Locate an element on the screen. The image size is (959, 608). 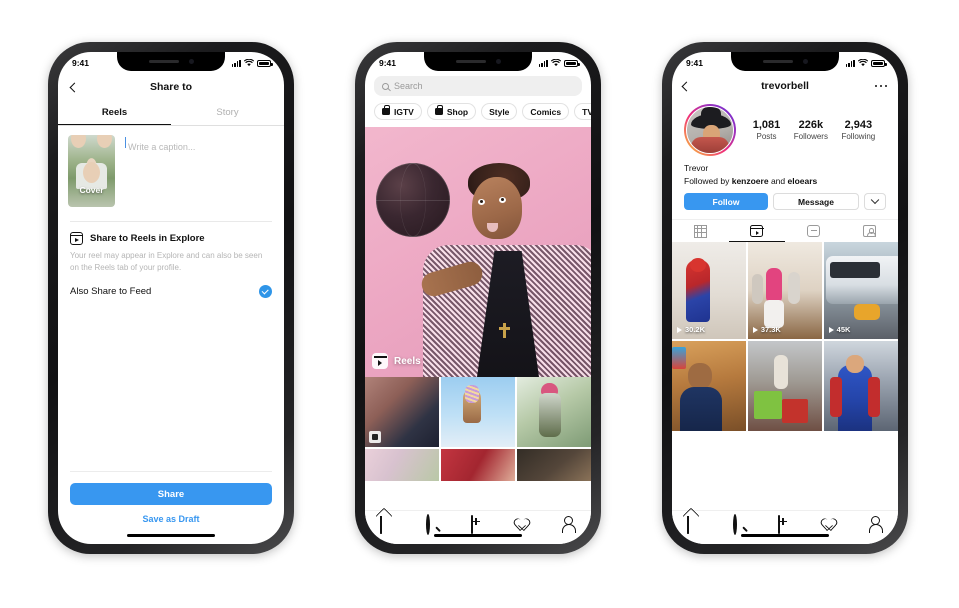
reels-badge: Reels is located at coordinates (396, 361).